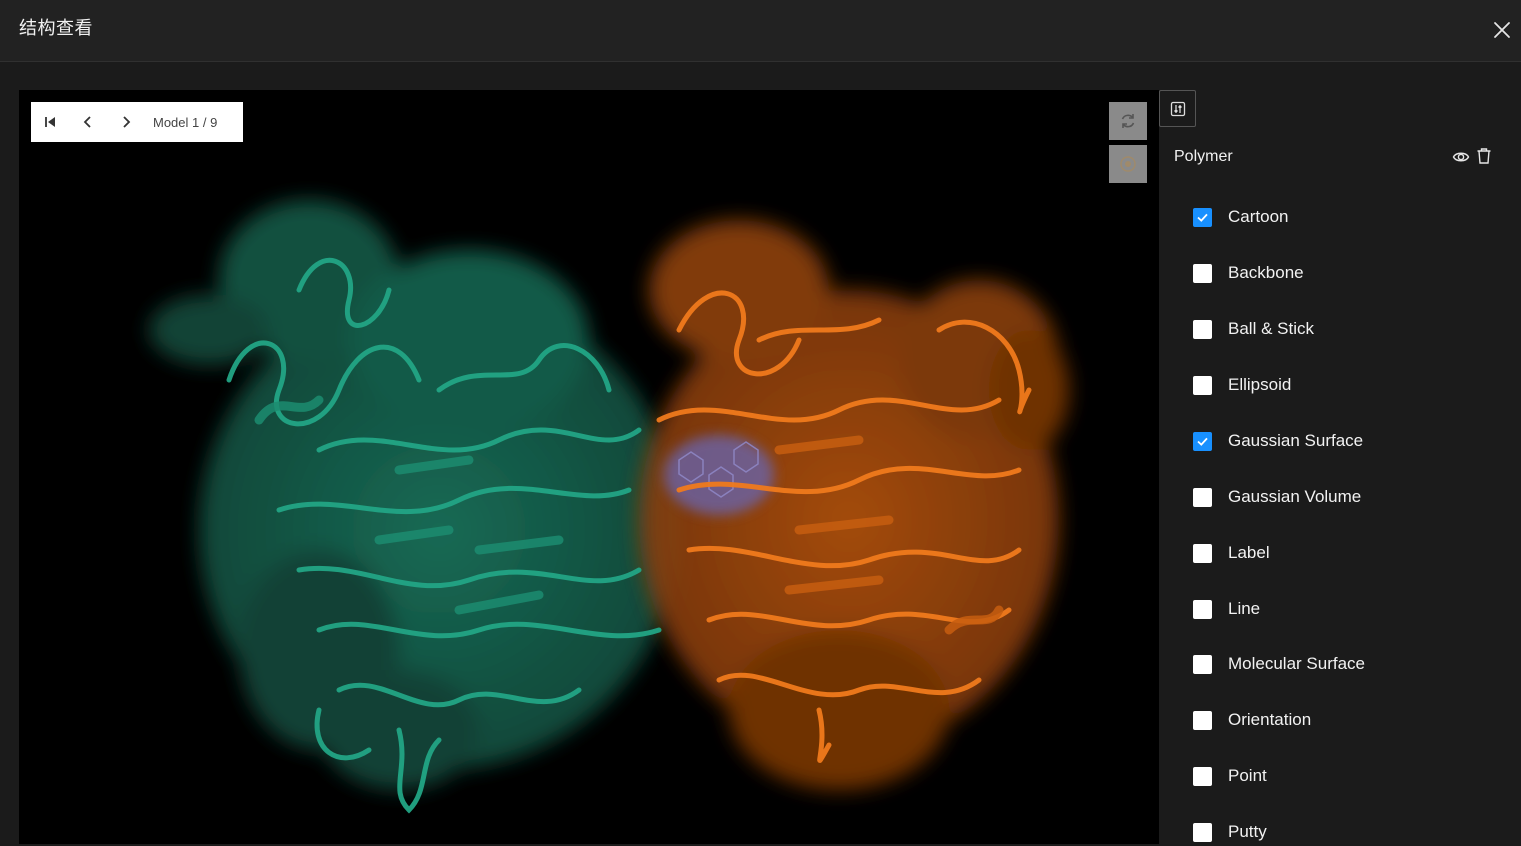 The height and width of the screenshot is (846, 1521). I want to click on representation-option: Ellipsoid, so click(1242, 385).